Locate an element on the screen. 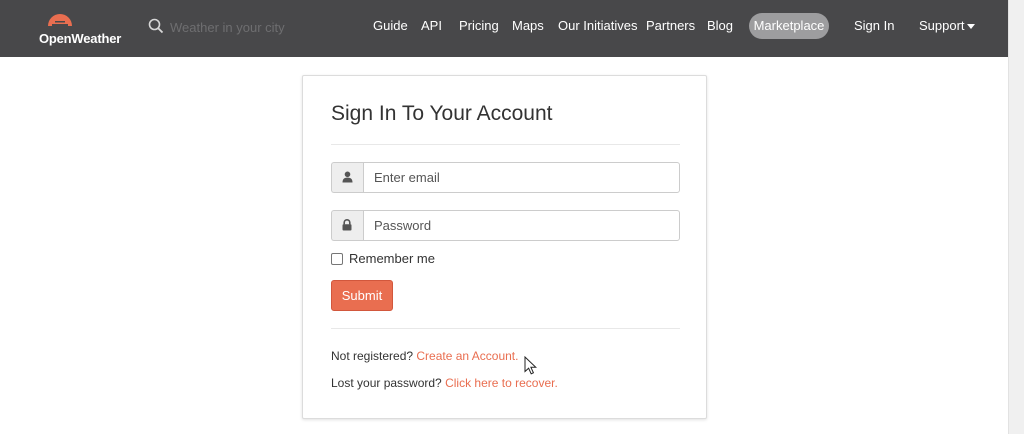 The height and width of the screenshot is (434, 1024). search-icon is located at coordinates (156, 26).